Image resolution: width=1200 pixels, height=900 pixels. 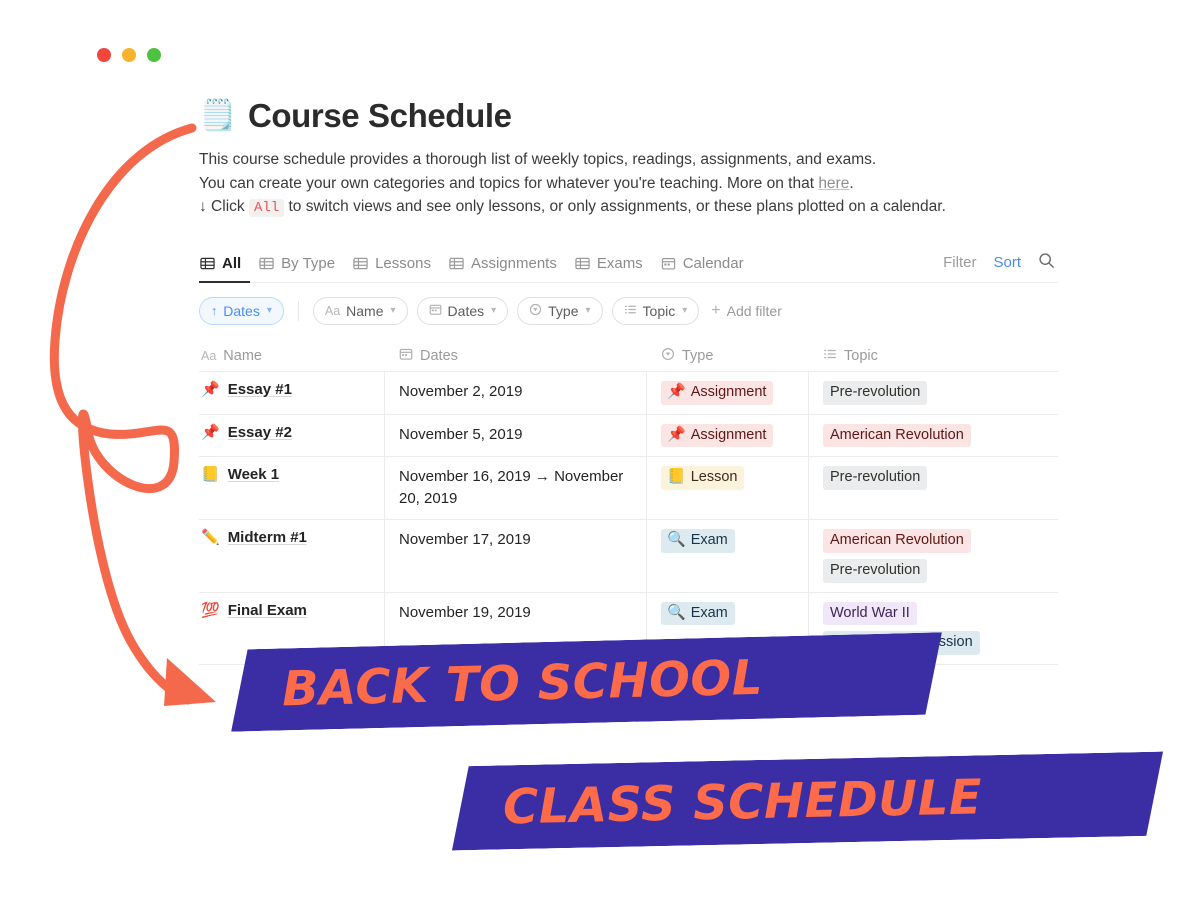 I want to click on filter-pill-name: Aa Name ▾, so click(x=360, y=310).